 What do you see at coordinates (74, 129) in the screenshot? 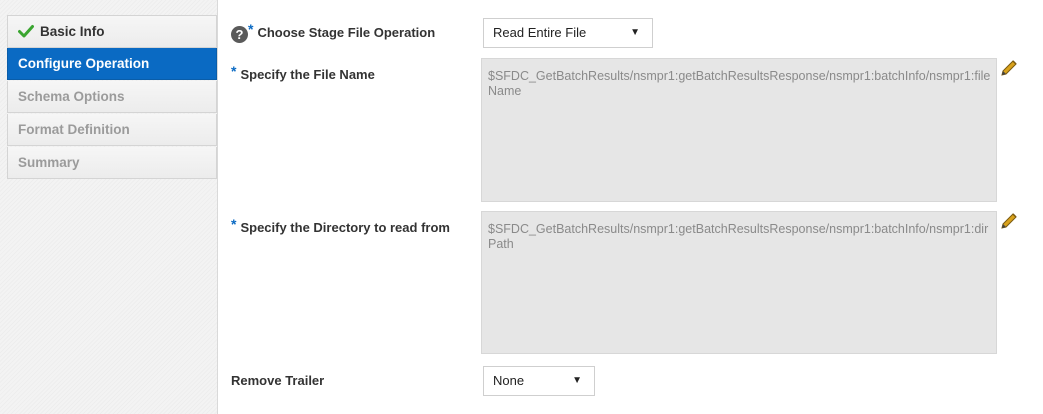
I see `nav-item-label: Format Definition` at bounding box center [74, 129].